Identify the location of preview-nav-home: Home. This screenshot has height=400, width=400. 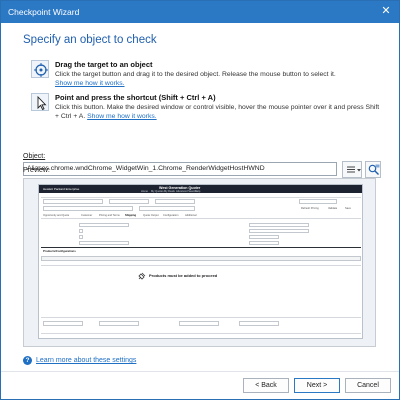
(144, 191).